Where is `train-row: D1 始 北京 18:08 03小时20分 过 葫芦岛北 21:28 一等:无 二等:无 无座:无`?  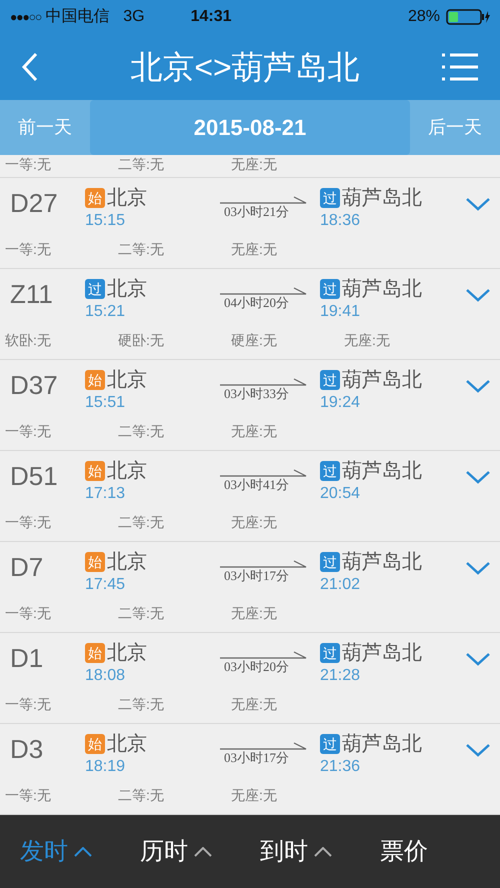
train-row: D1 始 北京 18:08 03小时20分 过 葫芦岛北 21:28 一等:无 二等:无 无座:无 is located at coordinates (250, 678).